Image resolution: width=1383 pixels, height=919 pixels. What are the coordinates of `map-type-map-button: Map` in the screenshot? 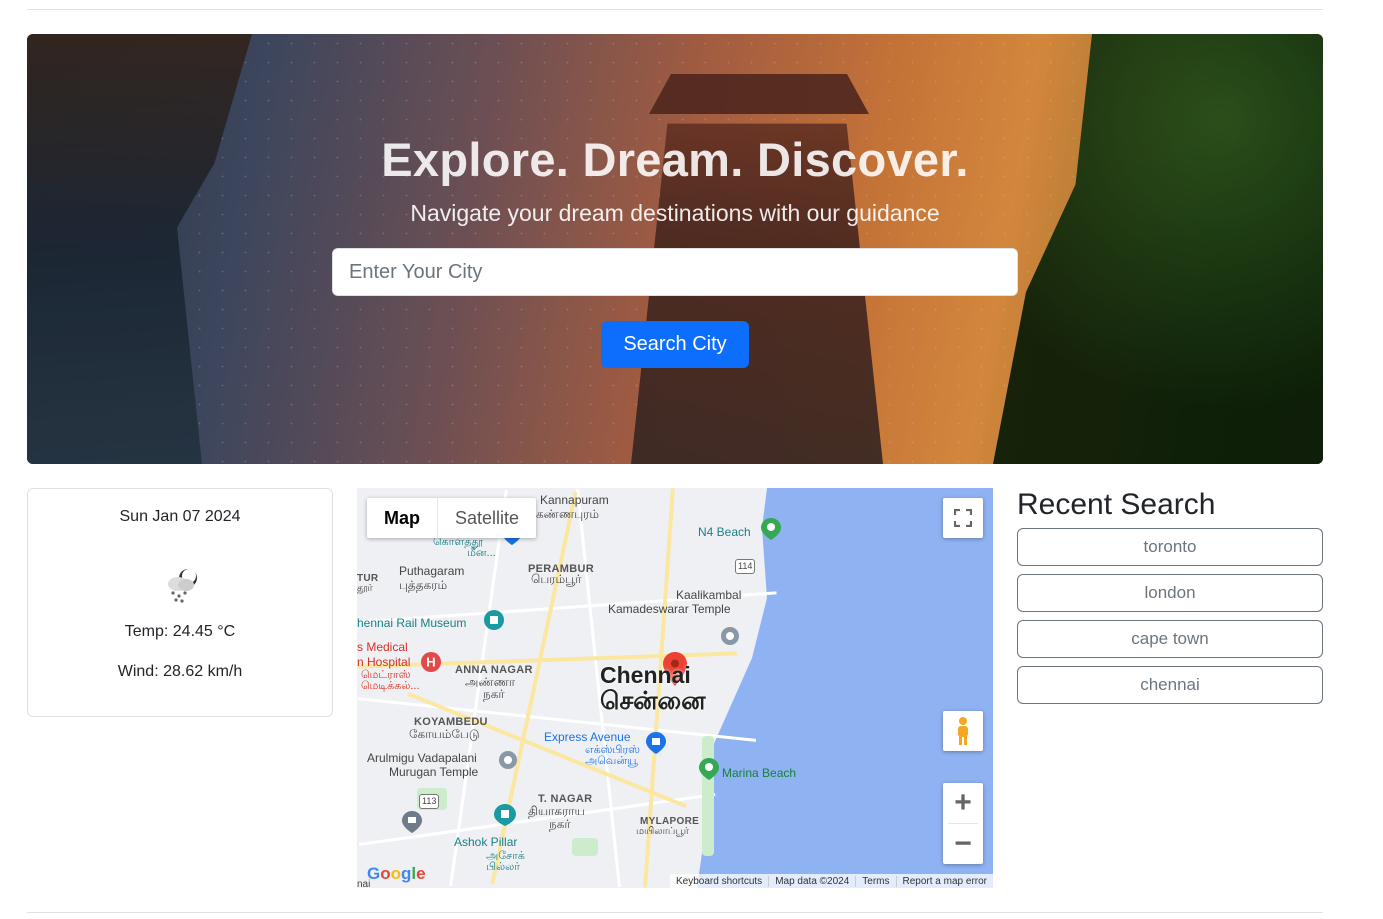 It's located at (402, 518).